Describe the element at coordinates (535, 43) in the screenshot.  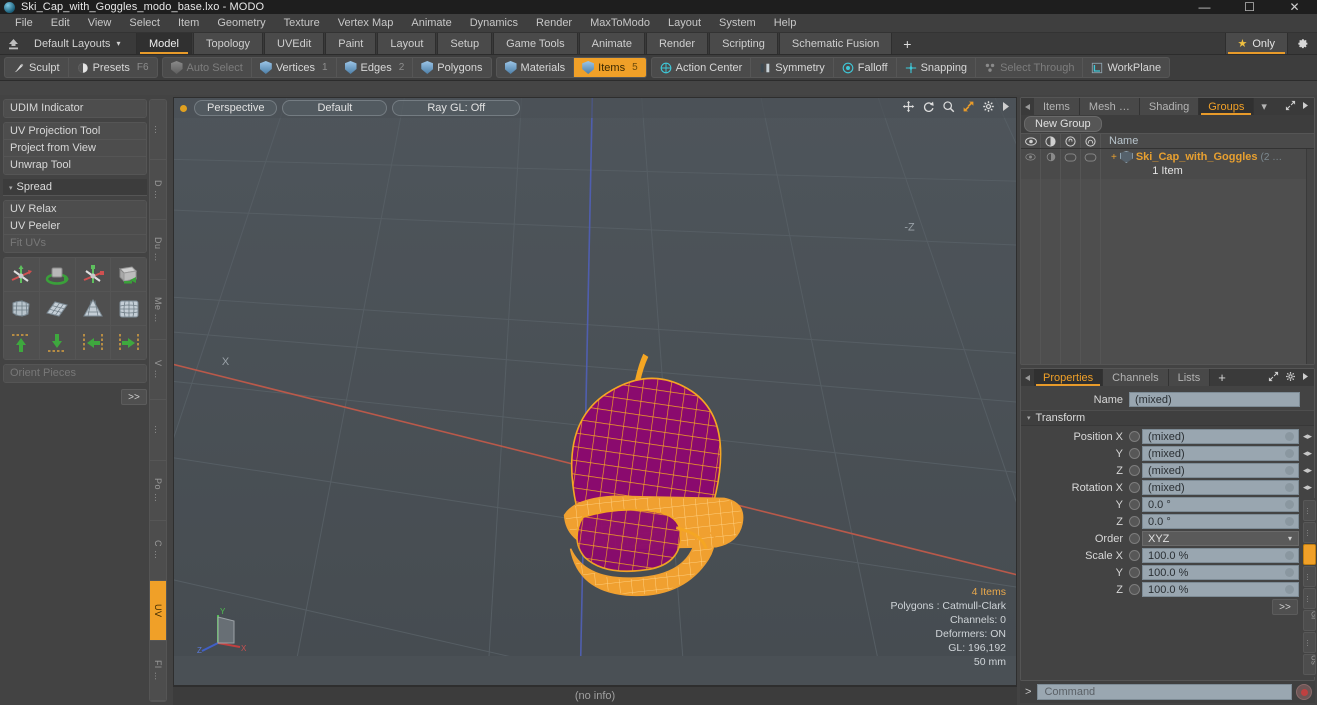
I see `layout-tab-game-tools: Game Tools` at that location.